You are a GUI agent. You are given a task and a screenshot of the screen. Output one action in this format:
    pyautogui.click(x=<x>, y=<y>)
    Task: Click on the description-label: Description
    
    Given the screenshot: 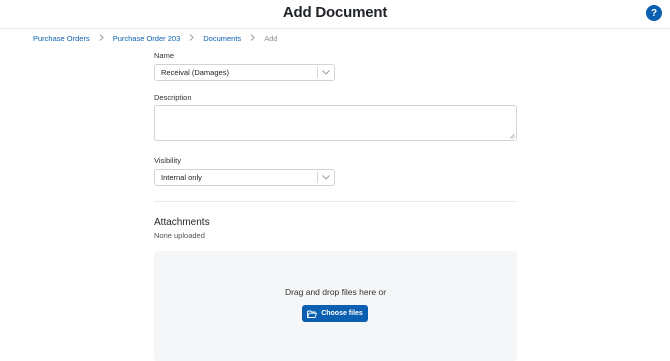 What is the action you would take?
    pyautogui.click(x=173, y=97)
    